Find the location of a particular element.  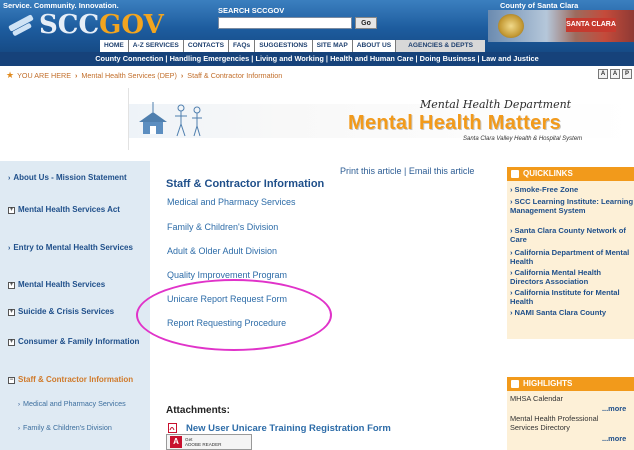

nav-living-and-working: Living and Working is located at coordinates (289, 58).